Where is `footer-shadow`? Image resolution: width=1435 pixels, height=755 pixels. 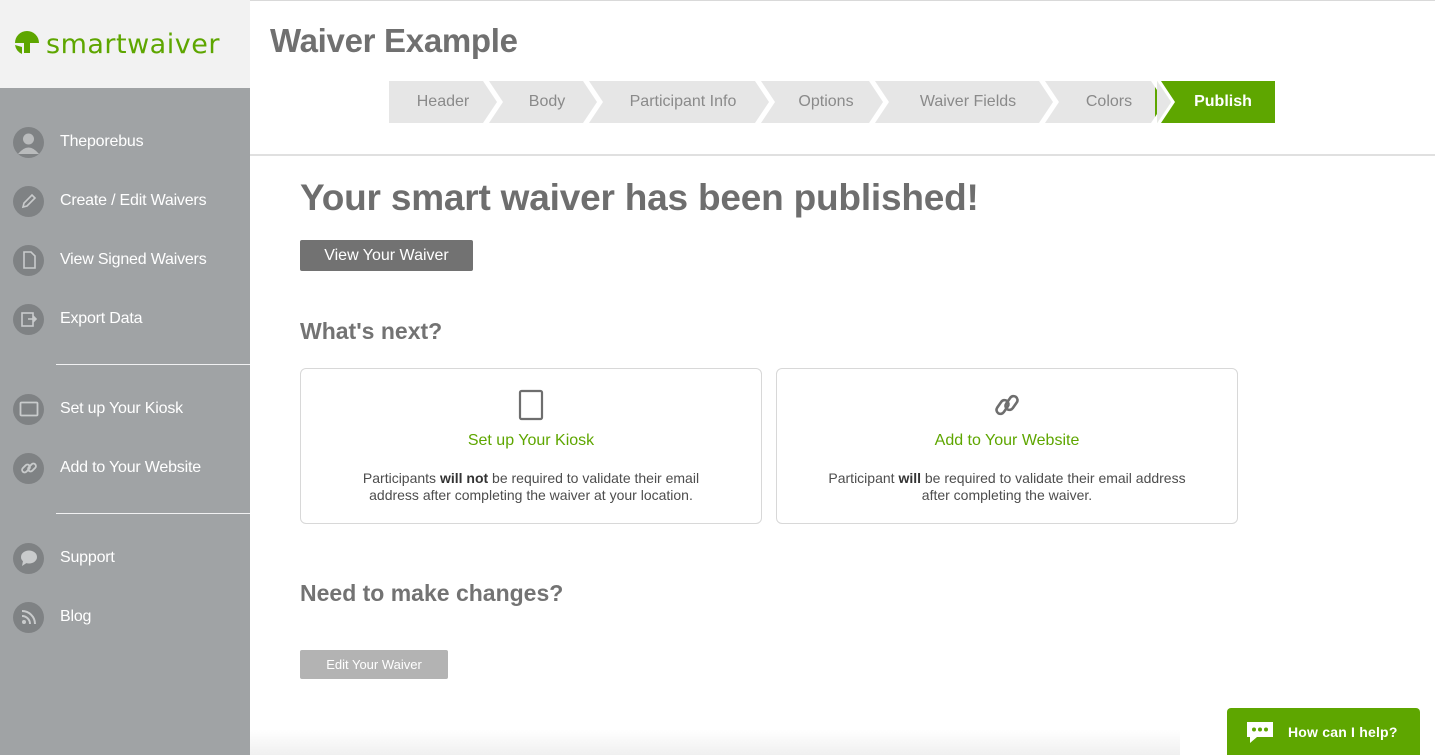
footer-shadow is located at coordinates (715, 742).